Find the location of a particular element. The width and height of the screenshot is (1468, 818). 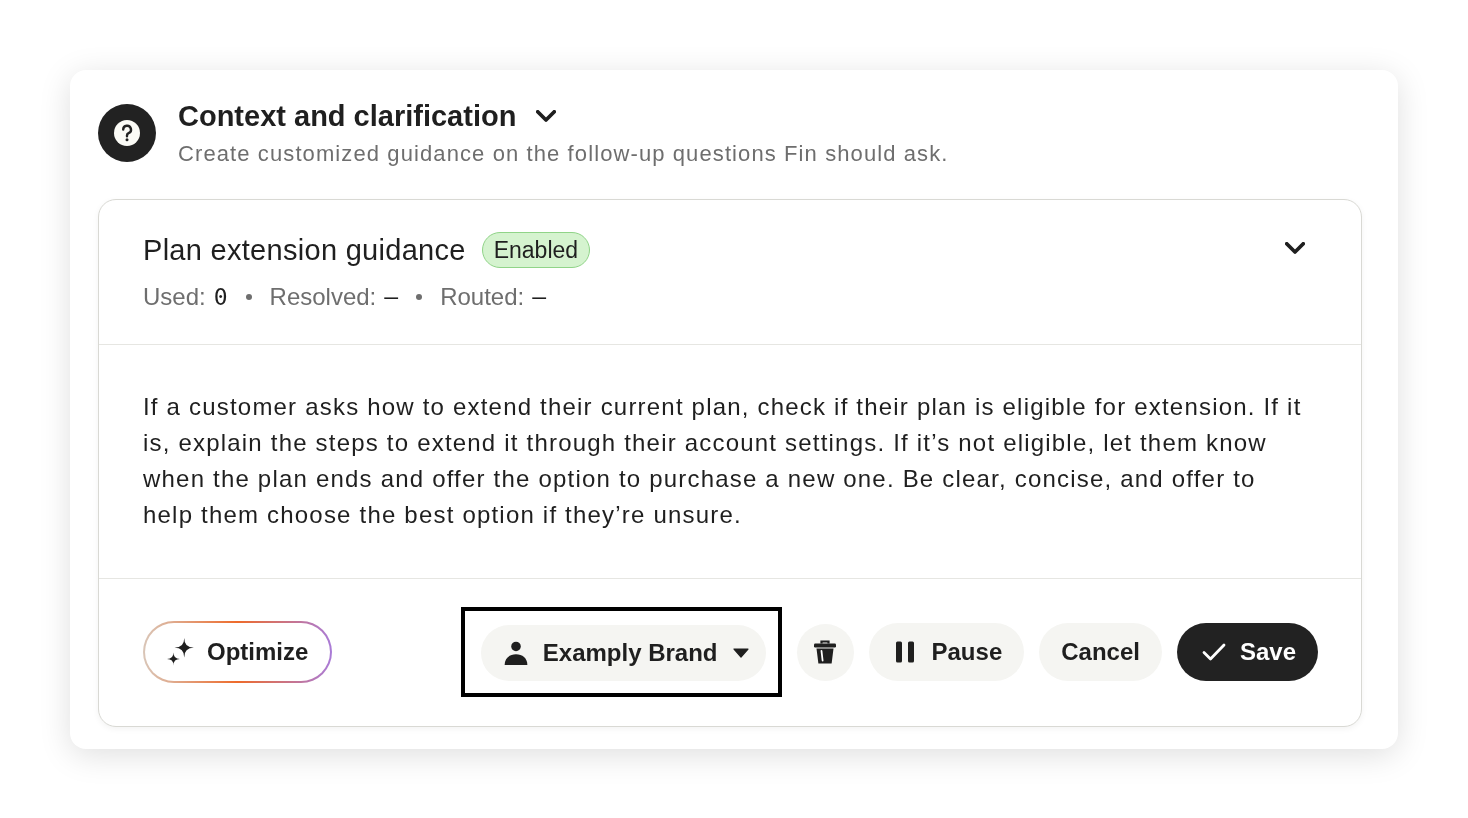

check-icon is located at coordinates (1213, 652).